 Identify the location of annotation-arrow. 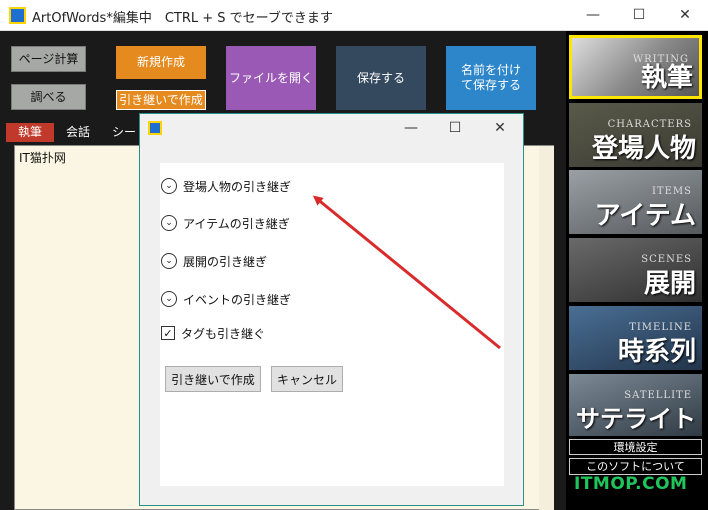
(406, 272).